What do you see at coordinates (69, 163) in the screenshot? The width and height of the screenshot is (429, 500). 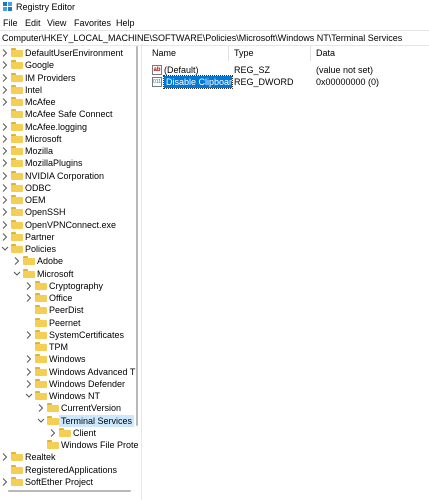 I see `tree-node: MozillaPlugins` at bounding box center [69, 163].